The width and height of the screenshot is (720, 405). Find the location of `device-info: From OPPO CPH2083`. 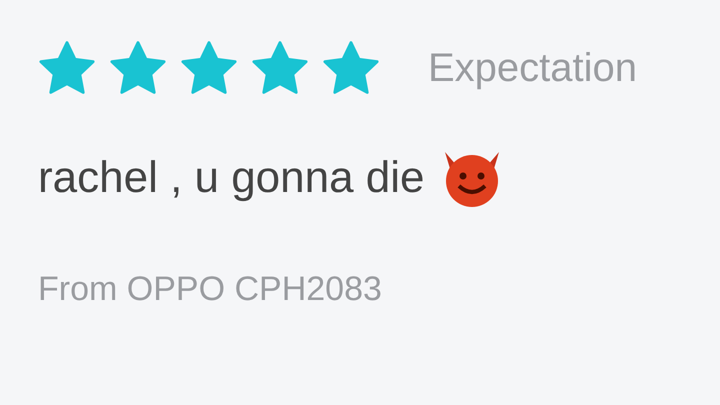

device-info: From OPPO CPH2083 is located at coordinates (210, 289).